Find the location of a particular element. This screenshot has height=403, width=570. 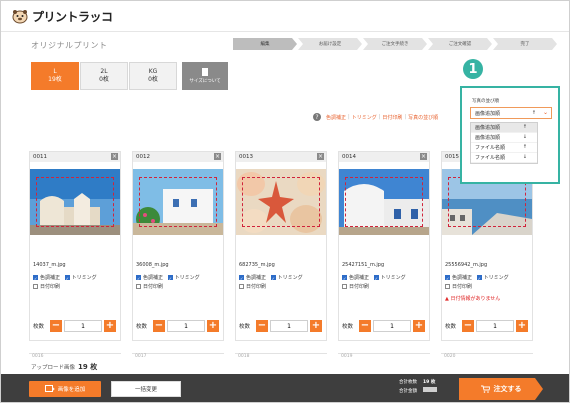

step-order-procedure: ご注文手続き is located at coordinates (395, 44).